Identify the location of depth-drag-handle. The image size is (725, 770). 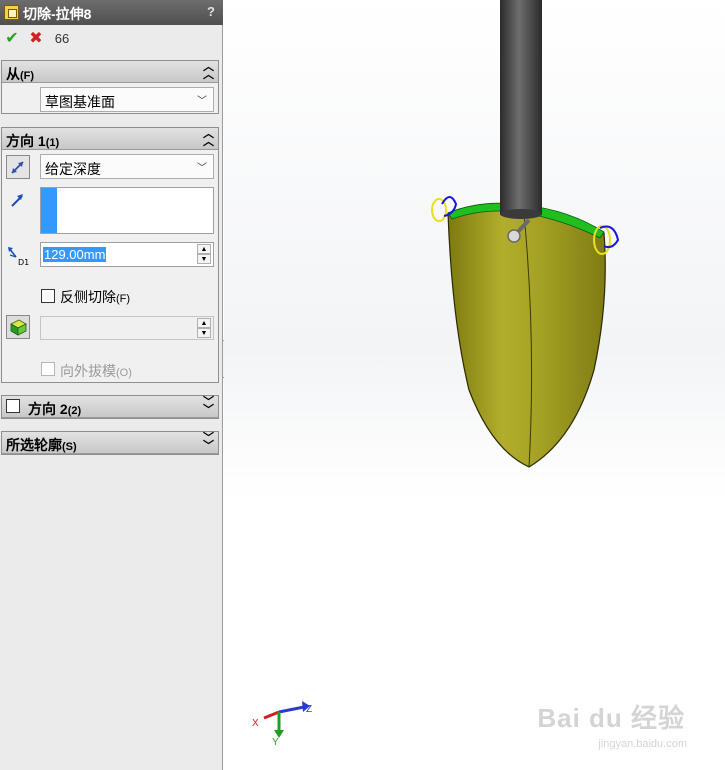
(514, 236).